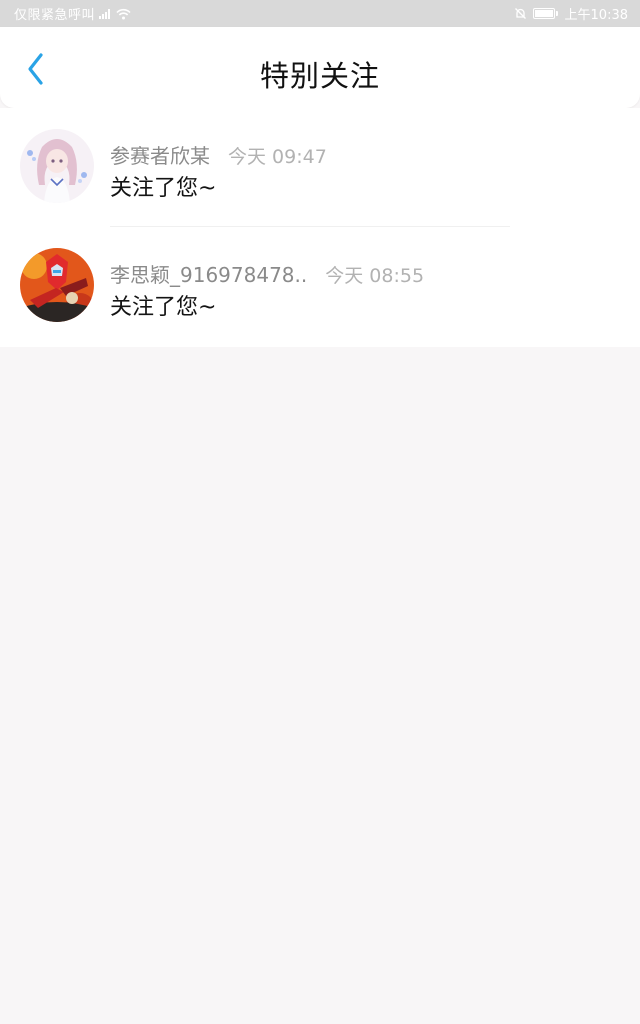 This screenshot has height=1024, width=640. What do you see at coordinates (520, 13) in the screenshot?
I see `mute-icon` at bounding box center [520, 13].